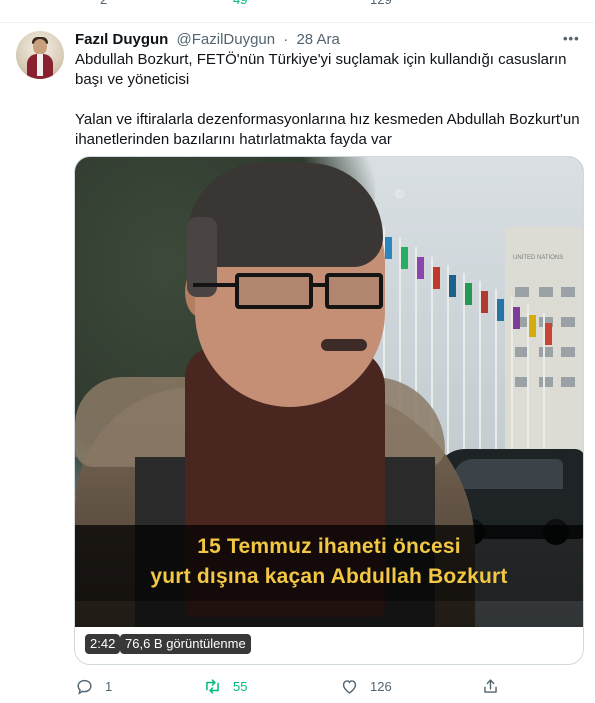  Describe the element at coordinates (185, 644) in the screenshot. I see `video-views-badge: 76,6 B görüntülenme` at that location.